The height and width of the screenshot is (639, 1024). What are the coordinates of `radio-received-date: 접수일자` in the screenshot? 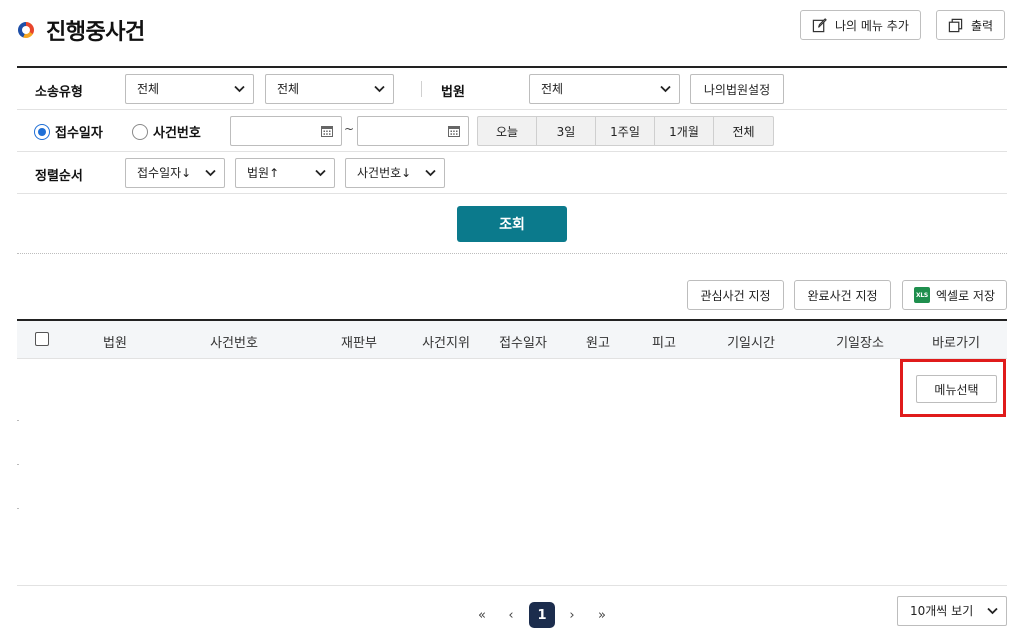 It's located at (68, 131).